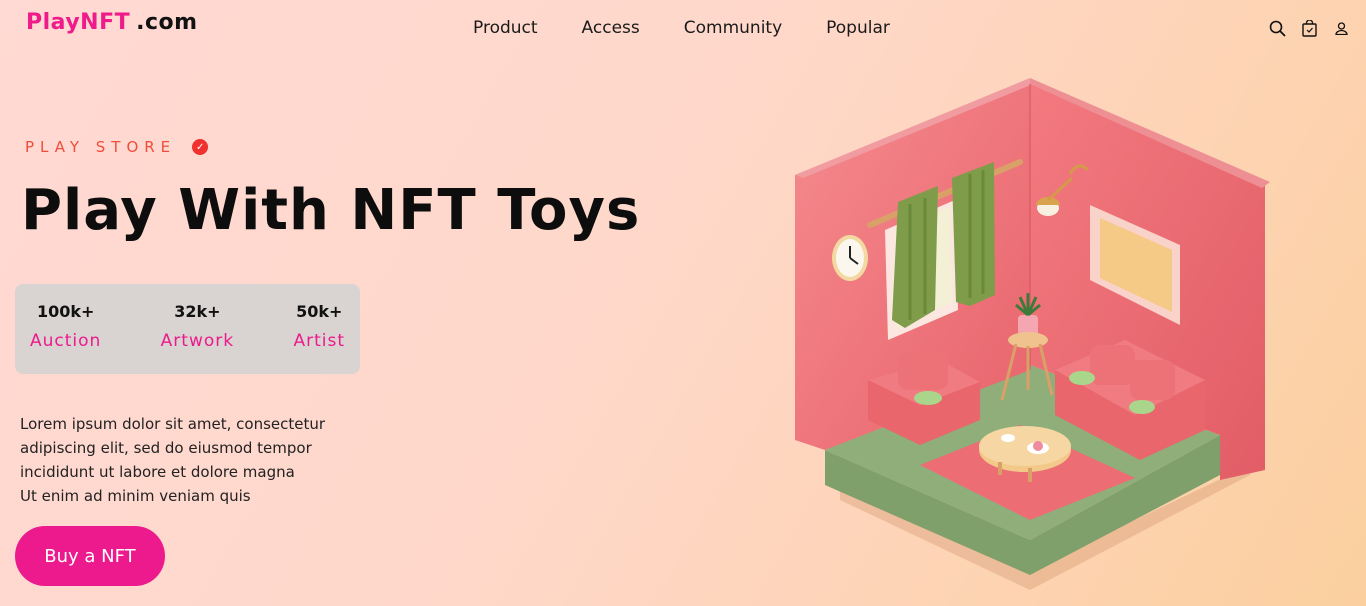 The image size is (1366, 606). I want to click on search-icon, so click(1277, 28).